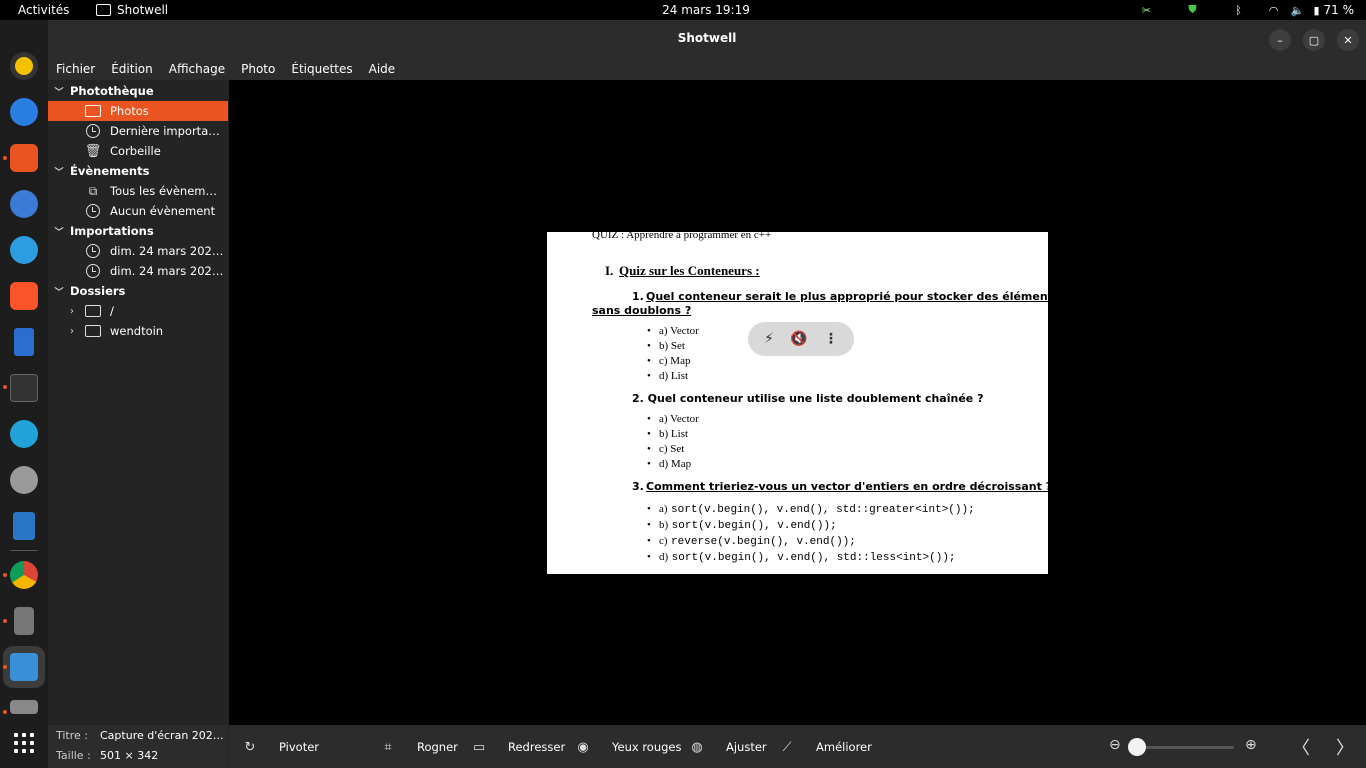 This screenshot has width=1366, height=768. Describe the element at coordinates (1301, 747) in the screenshot. I see `previous-photo-button: 〈` at that location.